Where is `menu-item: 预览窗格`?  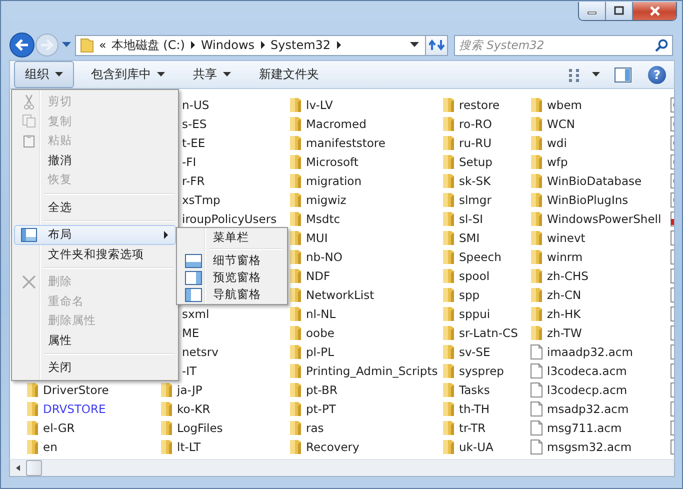
menu-item: 预览窗格 is located at coordinates (232, 277).